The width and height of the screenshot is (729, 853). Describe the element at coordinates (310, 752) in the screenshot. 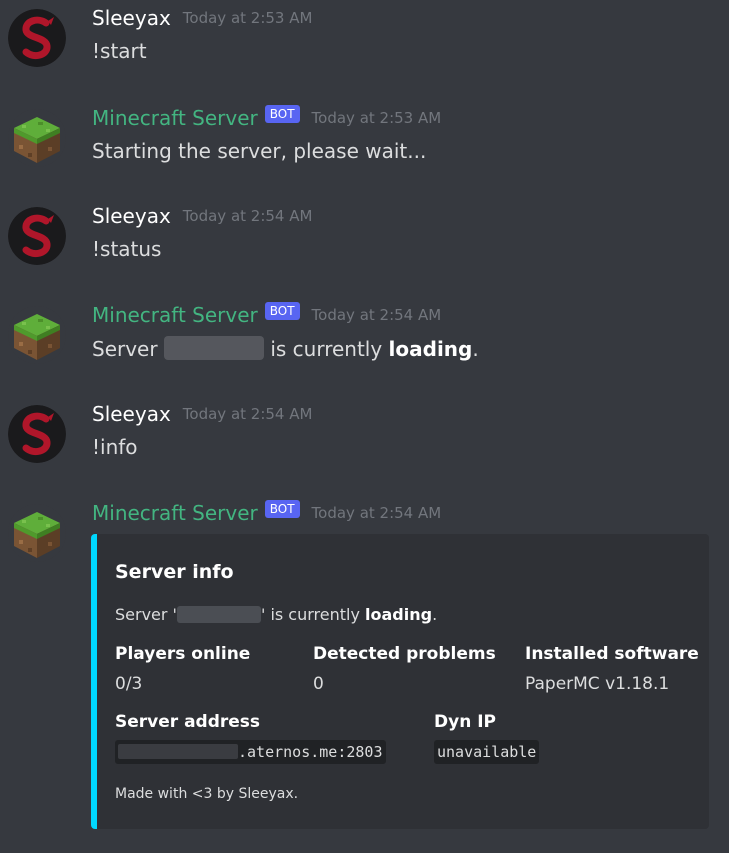

I see `address-text: .aternos.me:2803` at that location.